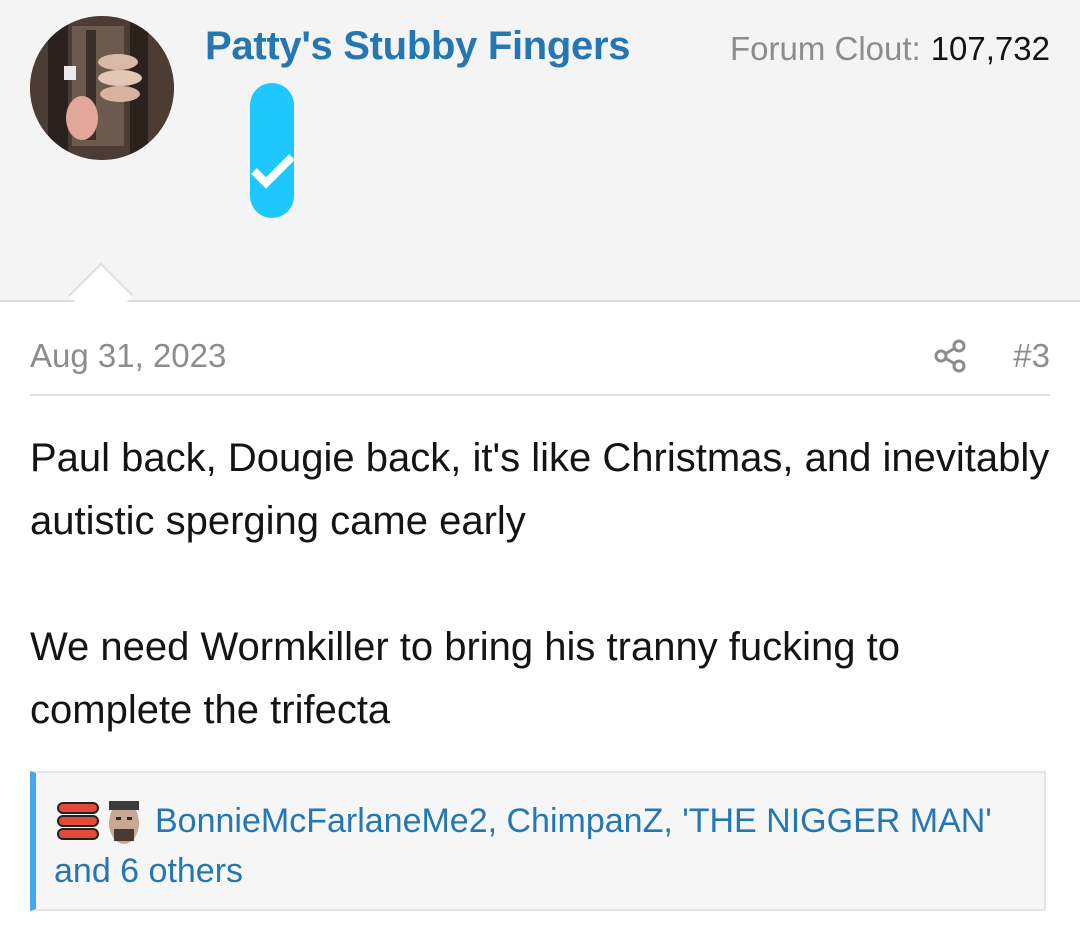 This screenshot has height=944, width=1080. I want to click on post-meta: Aug 31, 2023 #3, so click(540, 364).